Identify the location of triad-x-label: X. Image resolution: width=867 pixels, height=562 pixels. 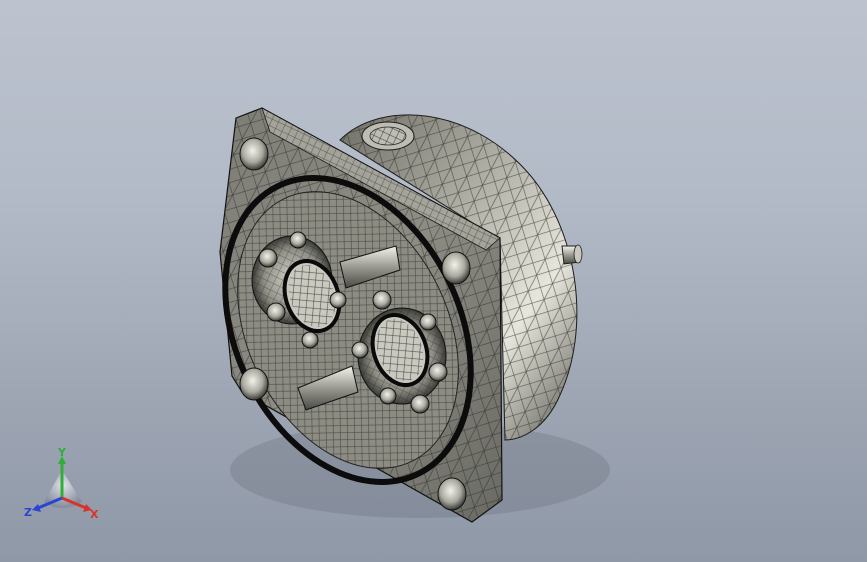
(94, 514).